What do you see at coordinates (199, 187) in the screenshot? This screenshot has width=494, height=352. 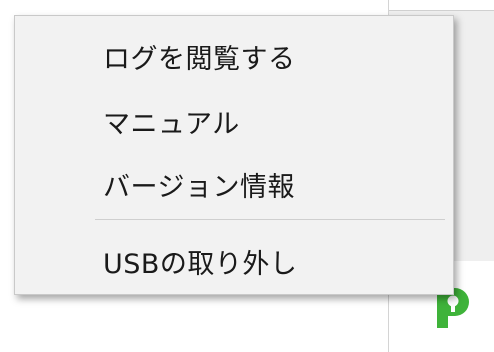 I see `menu-item-label: バージョン情報` at bounding box center [199, 187].